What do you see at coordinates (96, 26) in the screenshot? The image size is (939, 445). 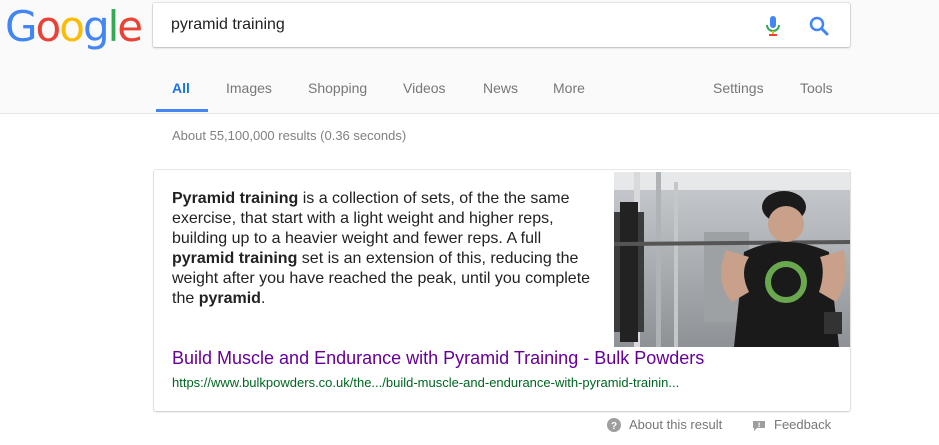 I see `logo-letter: g` at bounding box center [96, 26].